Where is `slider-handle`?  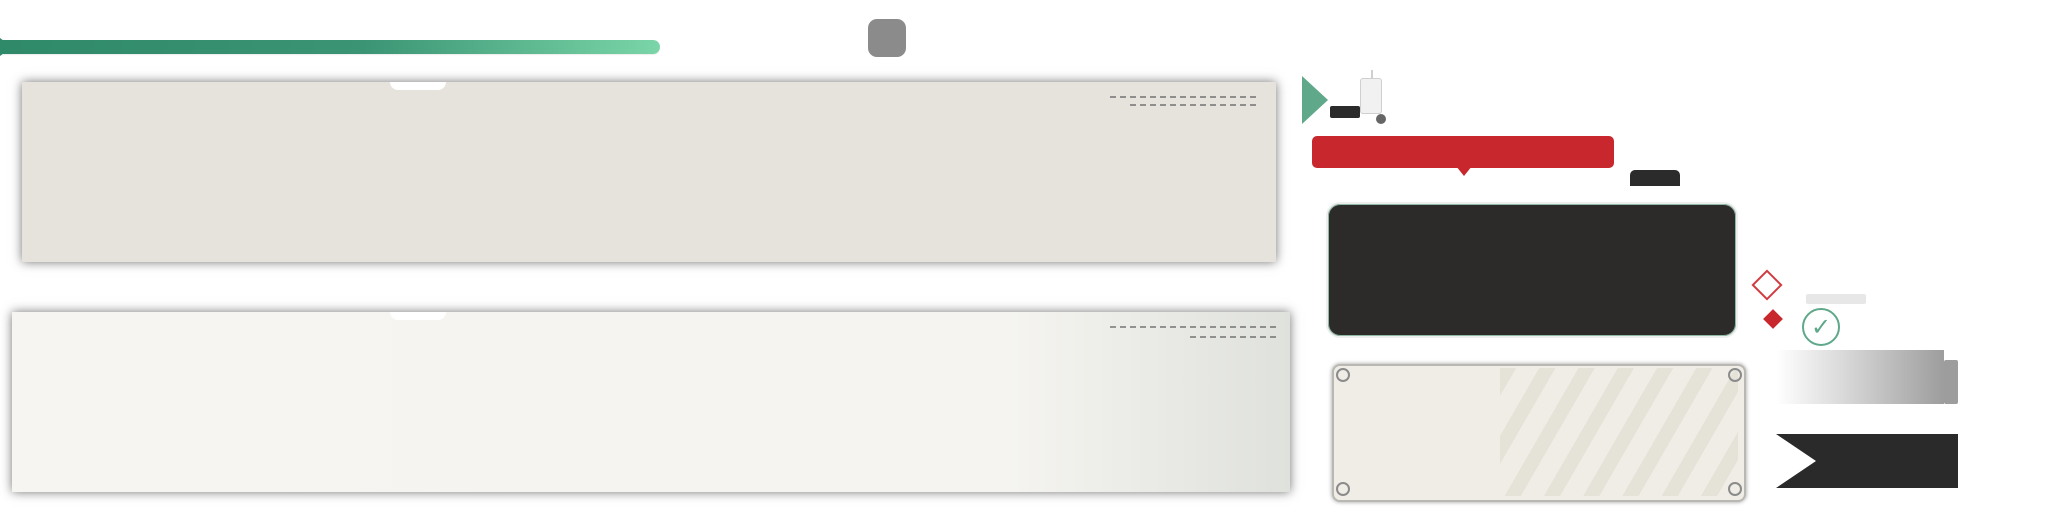 slider-handle is located at coordinates (1371, 96).